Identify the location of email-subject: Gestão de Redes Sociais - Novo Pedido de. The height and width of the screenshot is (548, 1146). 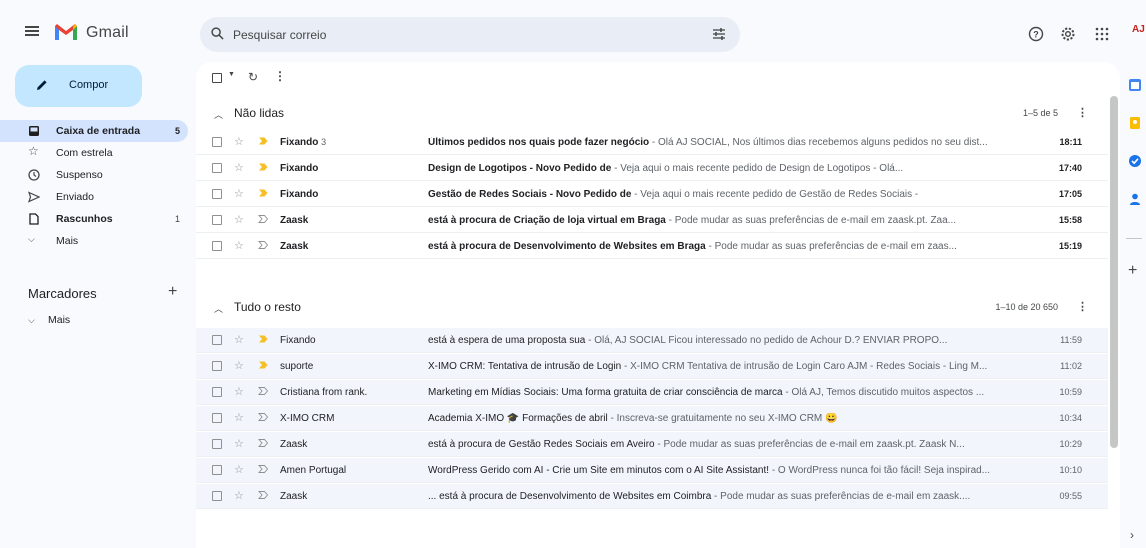
(530, 194).